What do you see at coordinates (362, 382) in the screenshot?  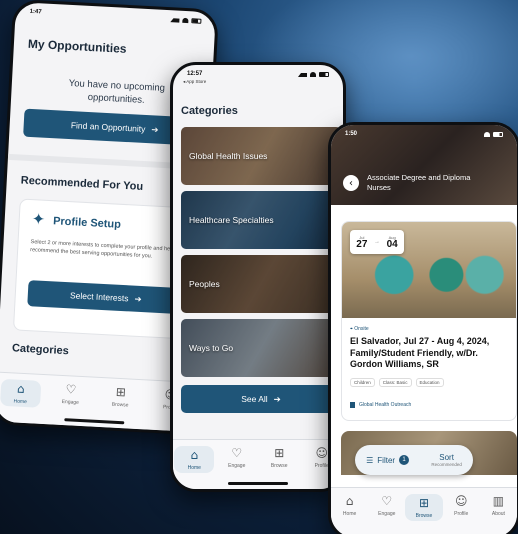 I see `tag: Children` at bounding box center [362, 382].